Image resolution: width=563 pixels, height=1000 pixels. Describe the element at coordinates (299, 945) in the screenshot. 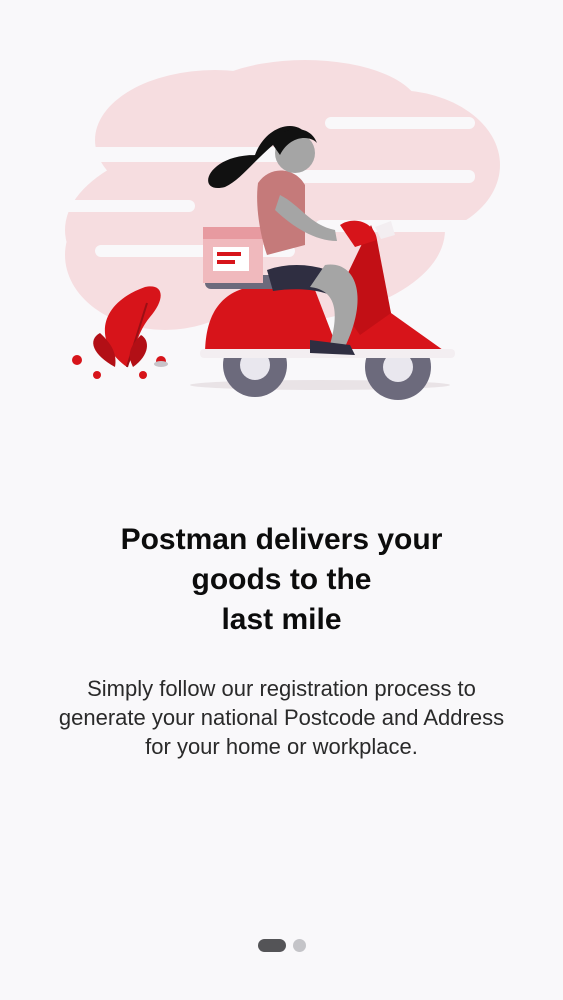

I see `page-dot-inactive` at that location.